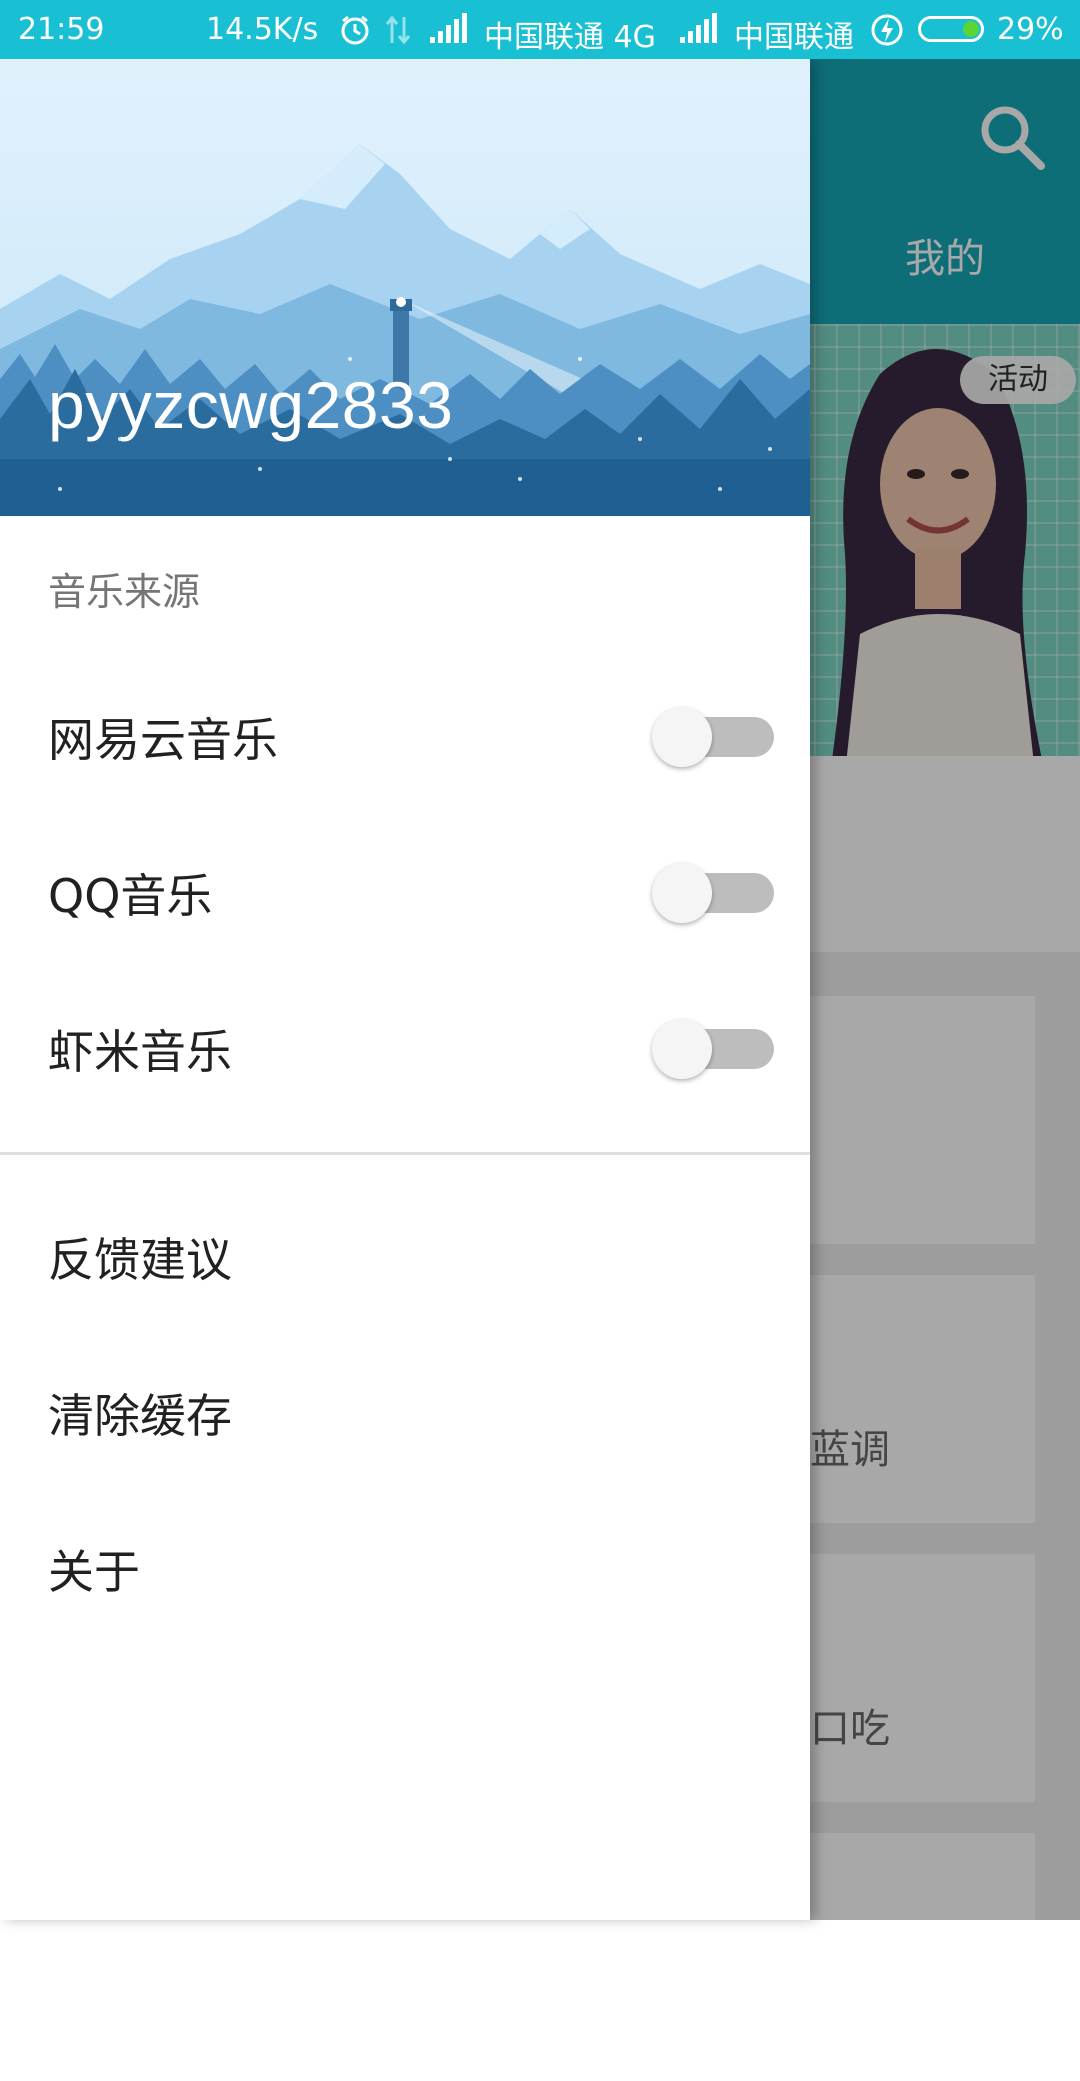 Image resolution: width=1080 pixels, height=2081 pixels. Describe the element at coordinates (570, 37) in the screenshot. I see `status-carrier-1: 中国联通 4G` at that location.